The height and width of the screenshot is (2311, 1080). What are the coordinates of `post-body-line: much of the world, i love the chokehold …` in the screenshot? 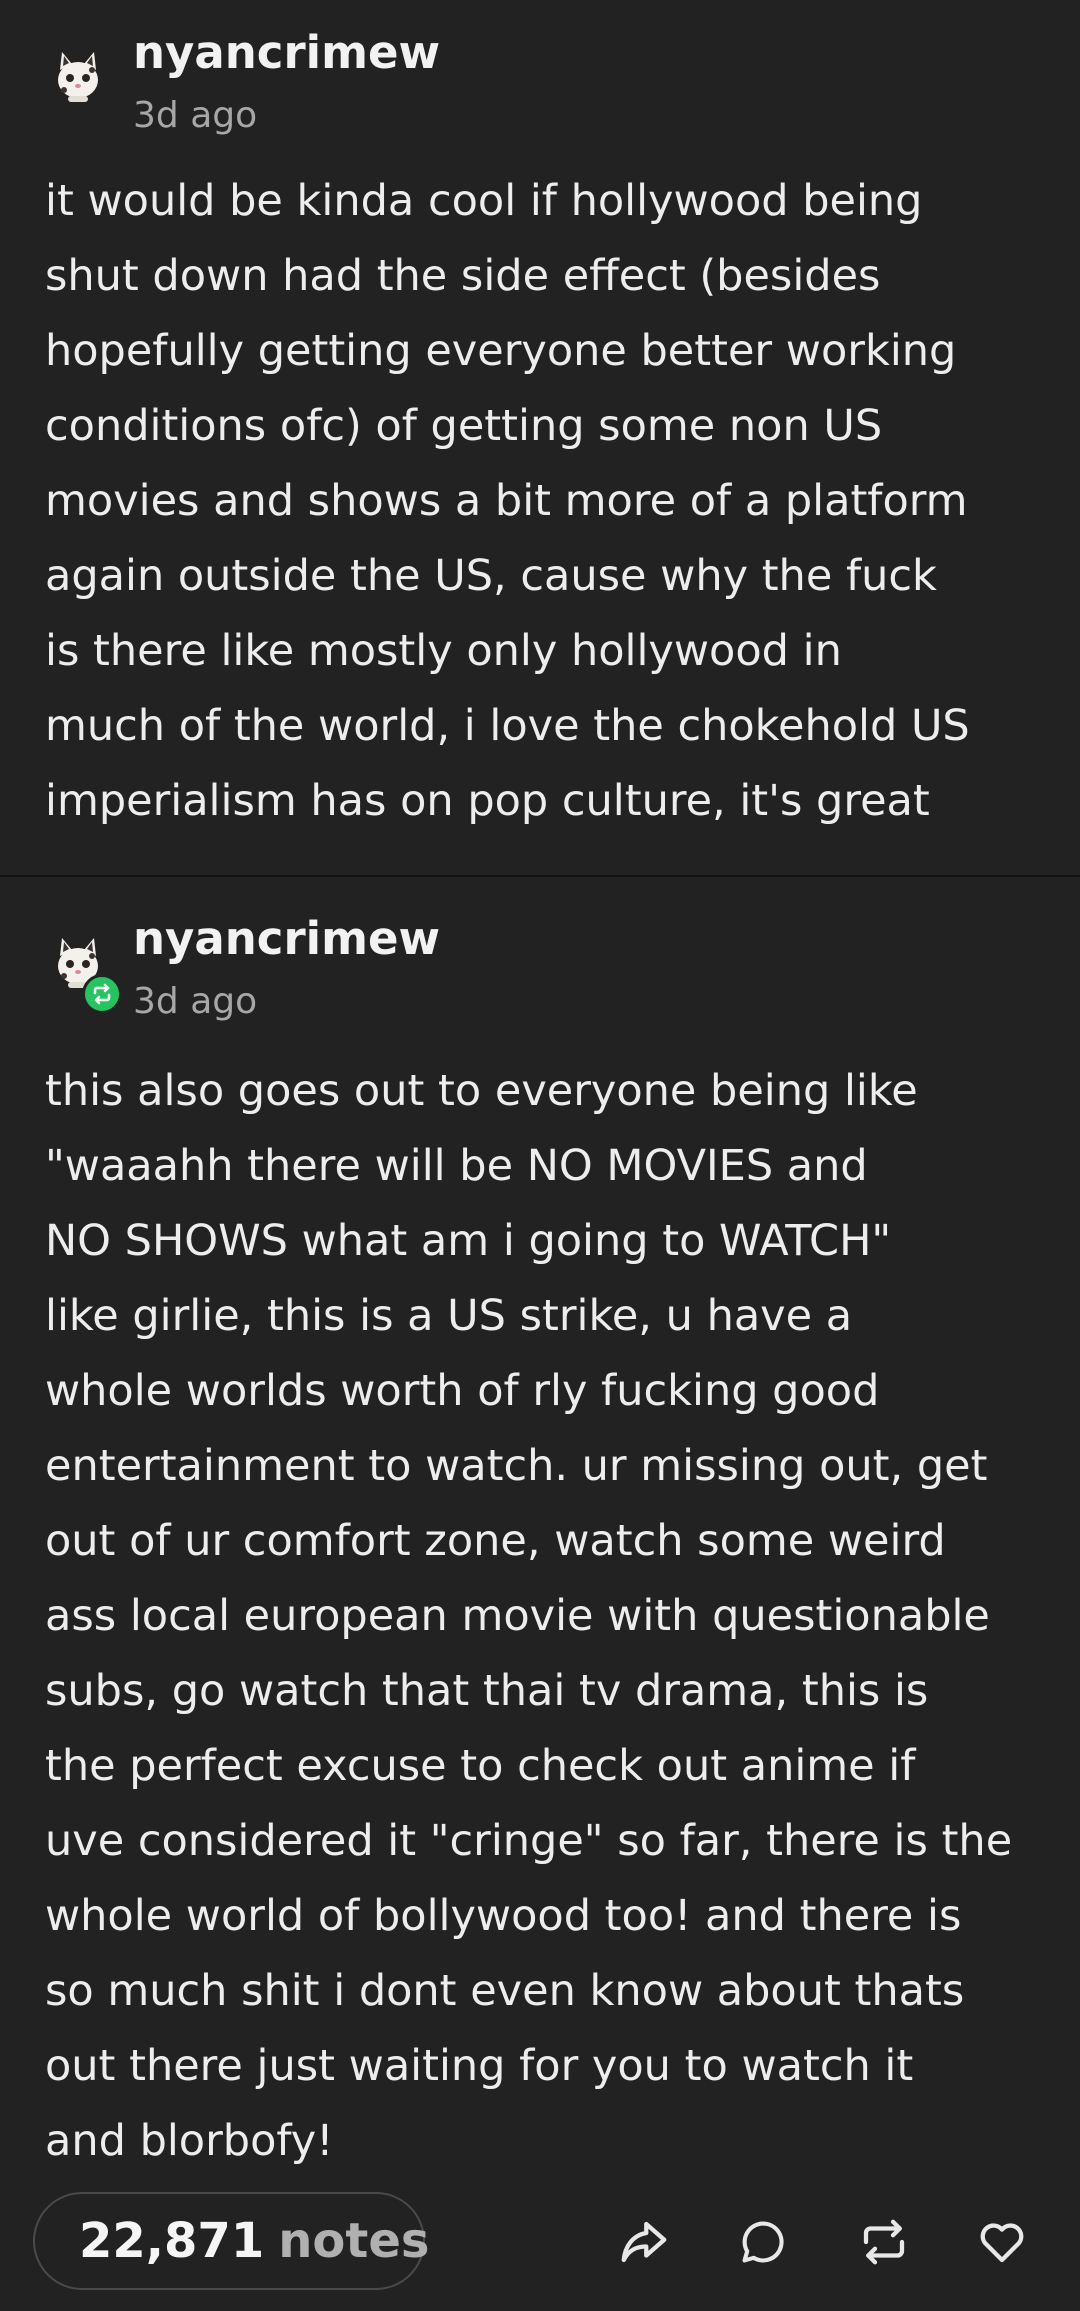 It's located at (507, 726).